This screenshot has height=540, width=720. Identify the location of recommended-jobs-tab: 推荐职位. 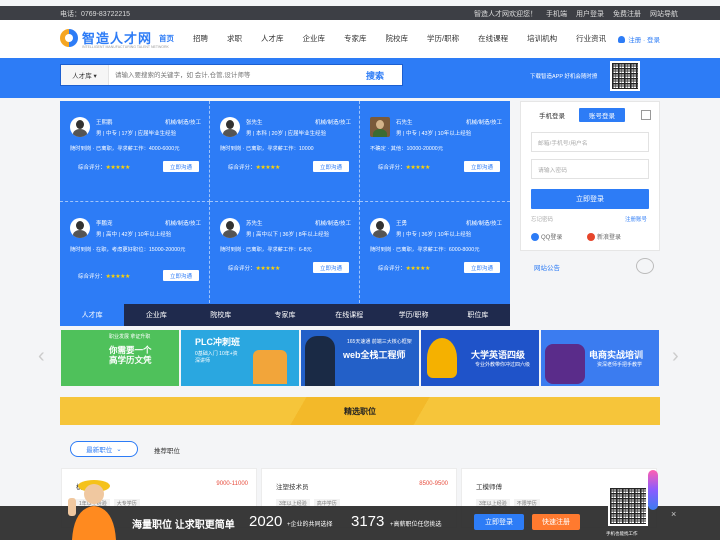
(167, 450).